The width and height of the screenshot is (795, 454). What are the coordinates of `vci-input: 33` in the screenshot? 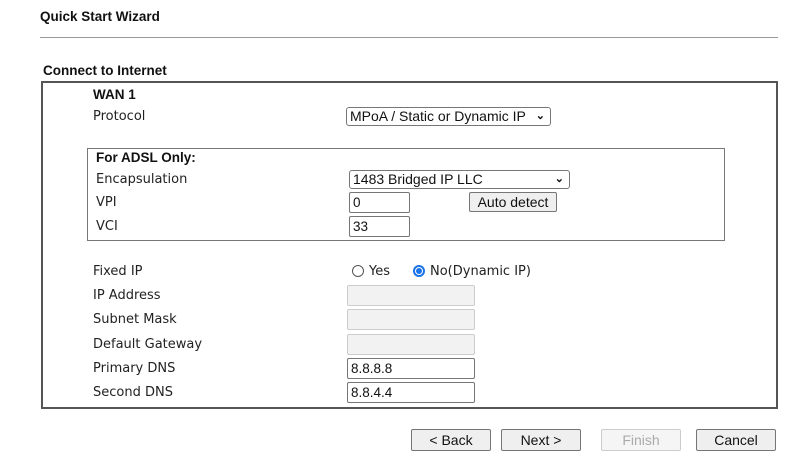 It's located at (379, 226).